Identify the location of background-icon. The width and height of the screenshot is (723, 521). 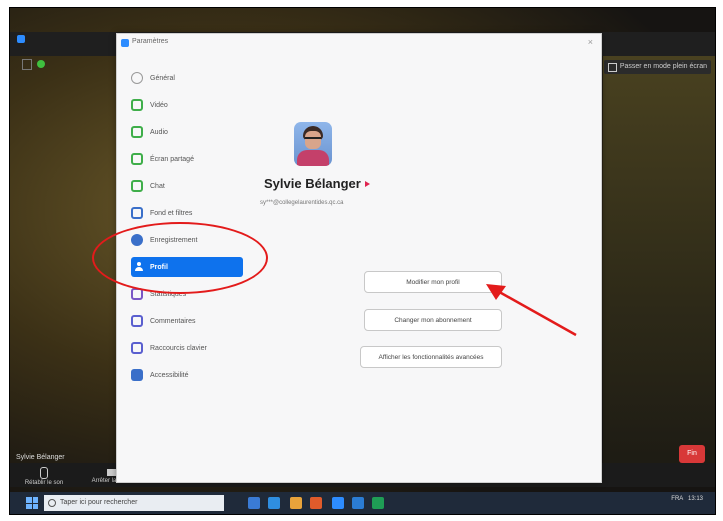
(137, 213).